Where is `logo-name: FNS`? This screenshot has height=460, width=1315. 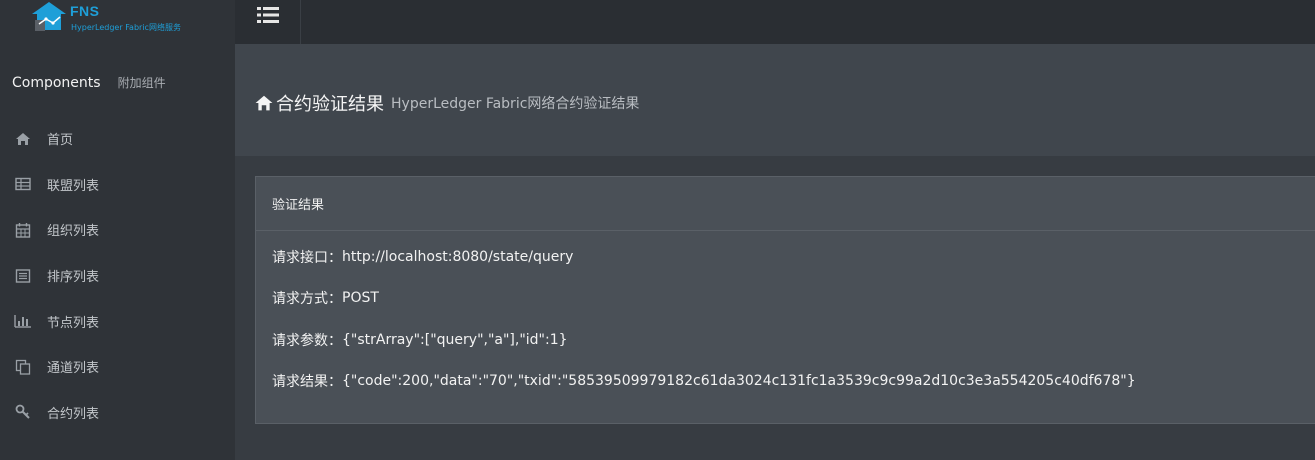 logo-name: FNS is located at coordinates (85, 11).